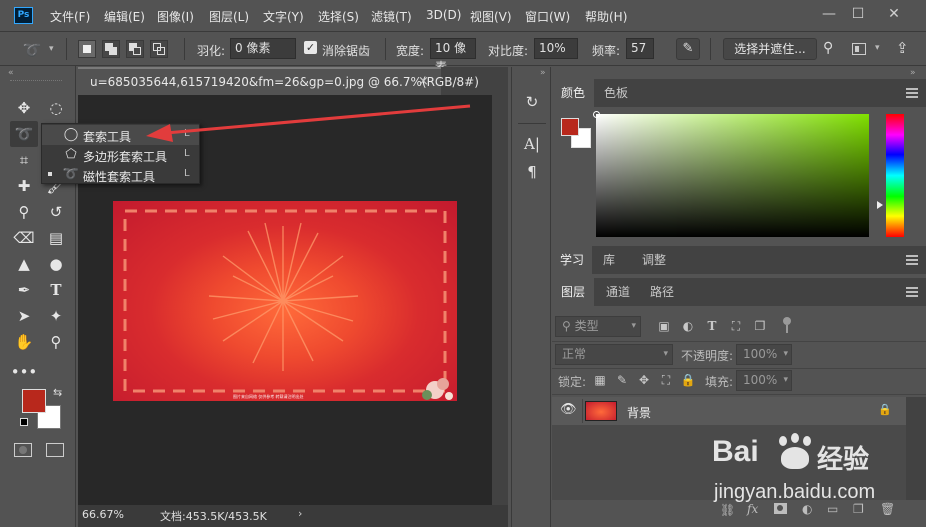  What do you see at coordinates (56, 108) in the screenshot?
I see `marquee-tool-icon: ◌` at bounding box center [56, 108].